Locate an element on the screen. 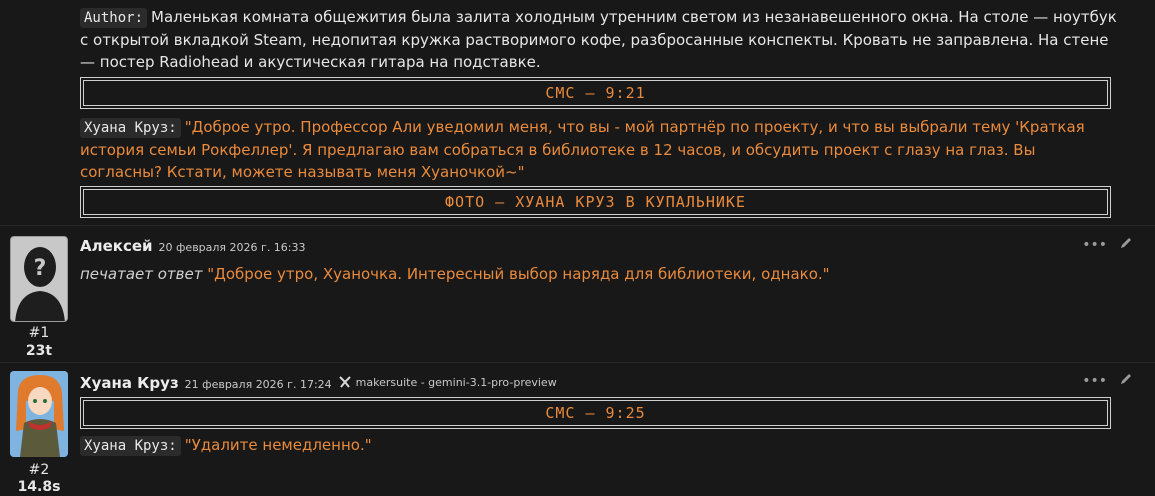 The height and width of the screenshot is (496, 1155). silhouette-icon: ? is located at coordinates (40, 284).